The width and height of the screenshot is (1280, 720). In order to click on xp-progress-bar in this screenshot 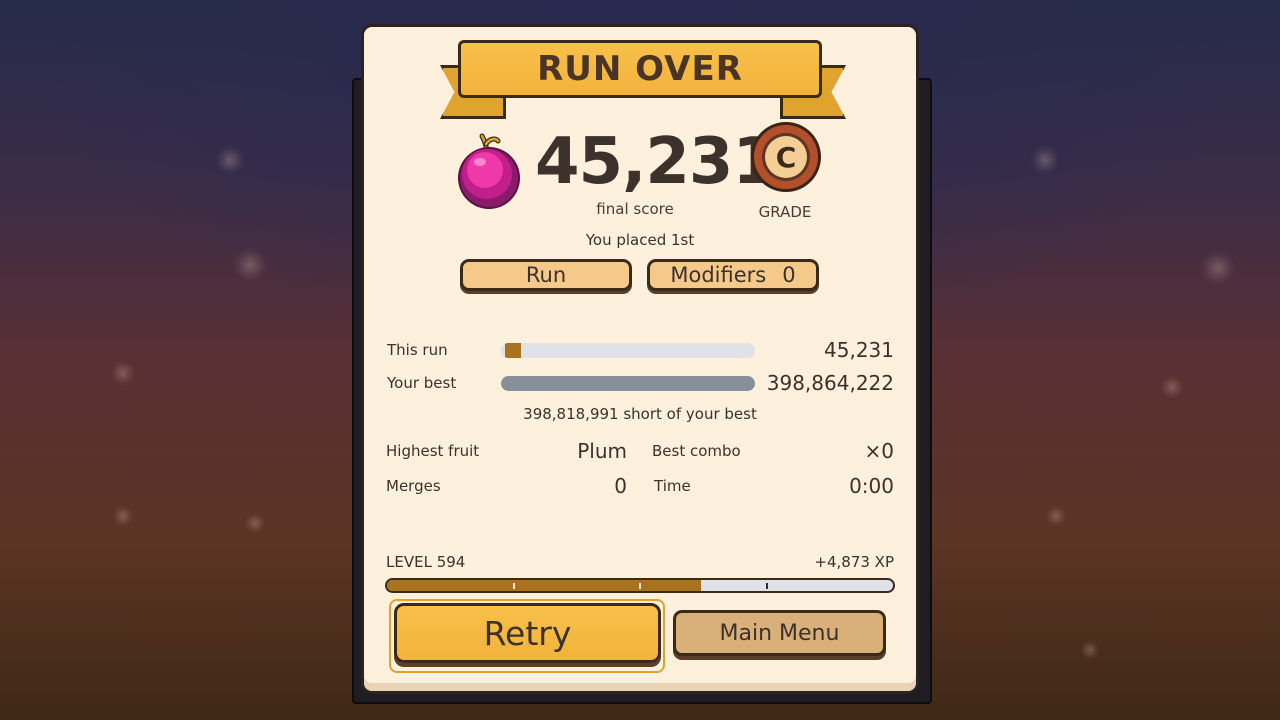, I will do `click(640, 585)`.